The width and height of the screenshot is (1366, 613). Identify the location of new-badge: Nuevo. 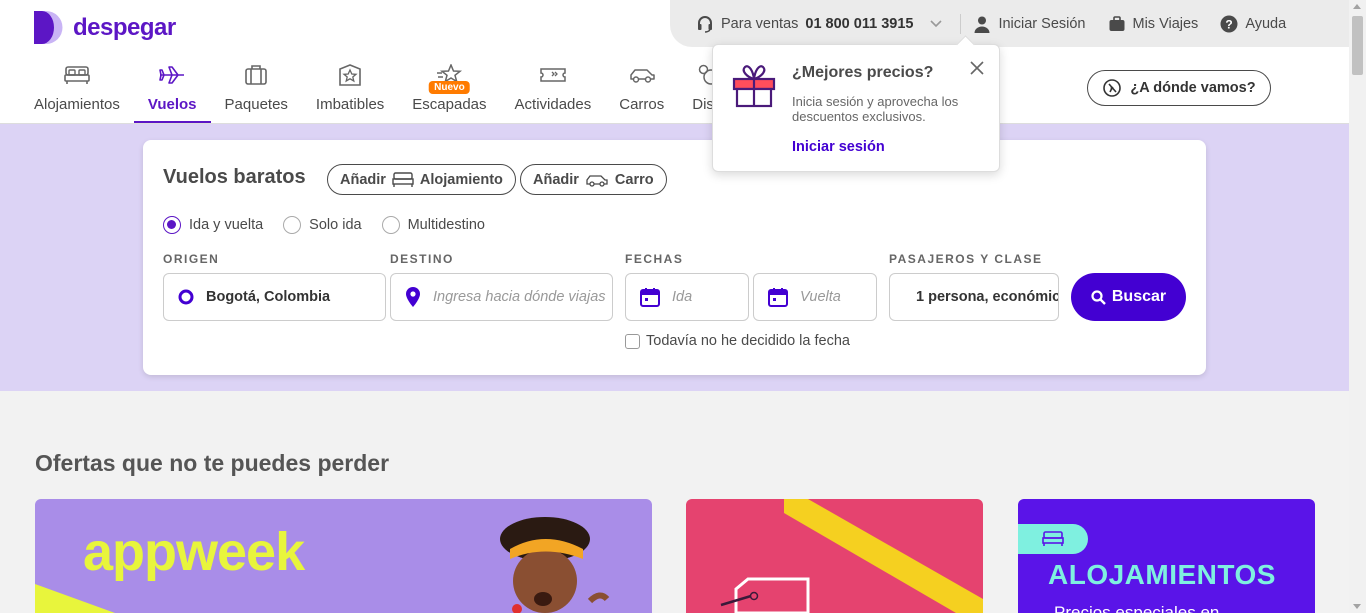
(449, 87).